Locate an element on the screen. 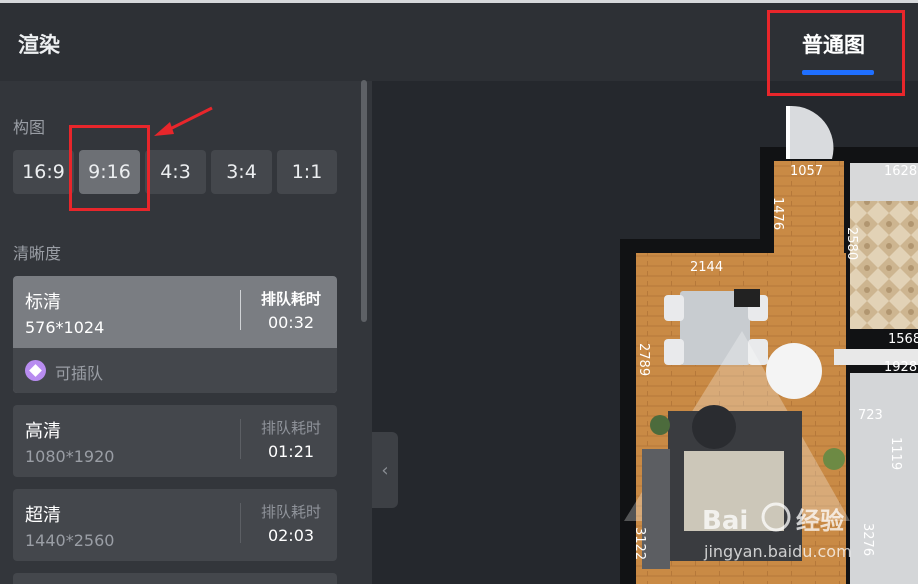  dim-label: 1628 is located at coordinates (900, 171).